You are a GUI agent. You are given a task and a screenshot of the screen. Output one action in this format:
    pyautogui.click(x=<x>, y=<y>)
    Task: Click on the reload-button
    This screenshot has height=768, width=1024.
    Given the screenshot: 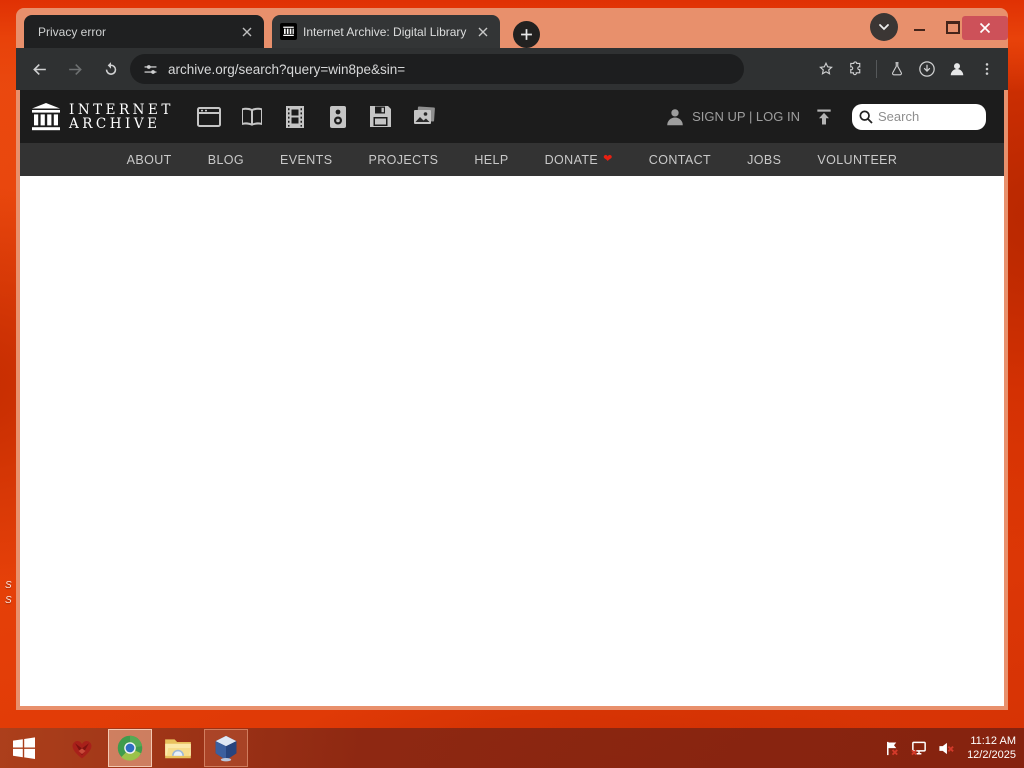 What is the action you would take?
    pyautogui.click(x=111, y=69)
    